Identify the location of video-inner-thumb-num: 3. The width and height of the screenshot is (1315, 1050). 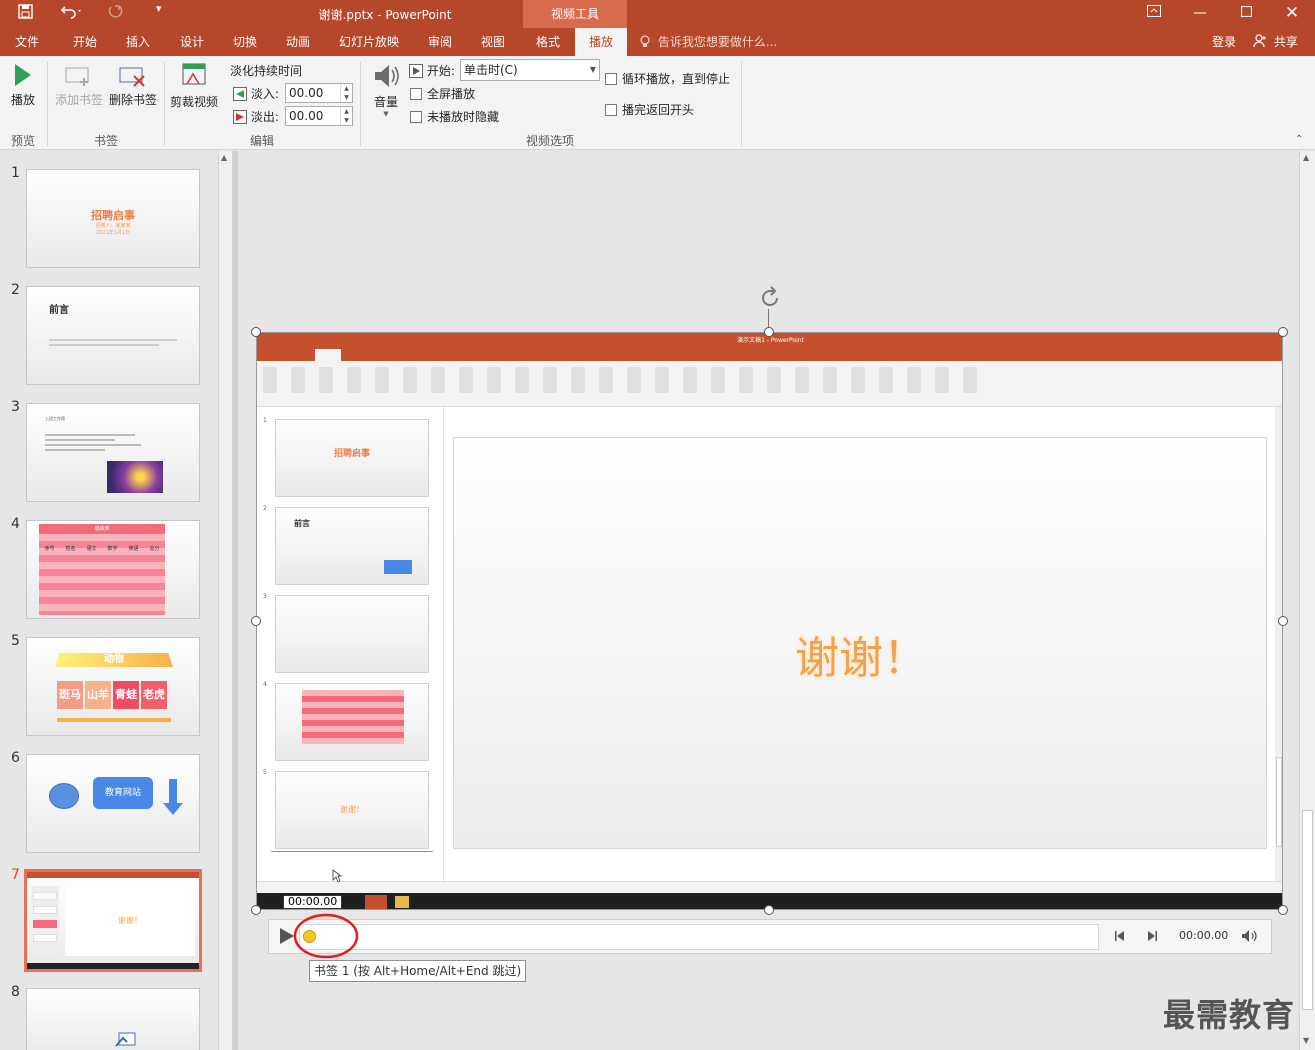
(265, 596).